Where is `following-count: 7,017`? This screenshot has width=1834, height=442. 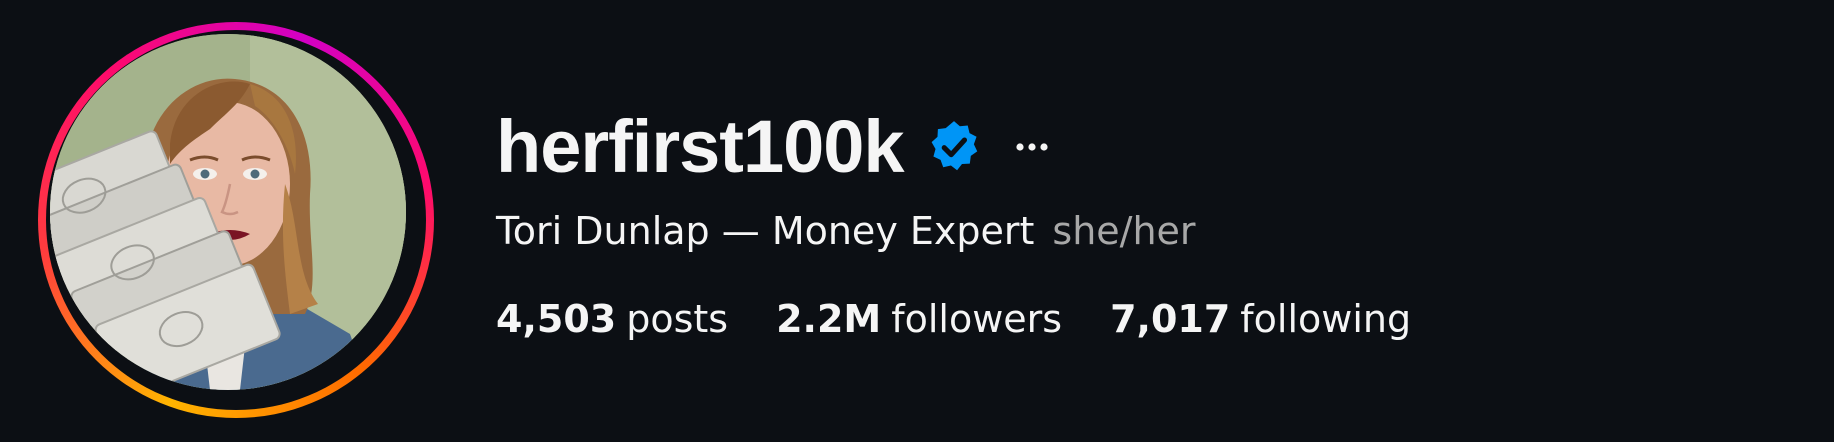
following-count: 7,017 is located at coordinates (1170, 319).